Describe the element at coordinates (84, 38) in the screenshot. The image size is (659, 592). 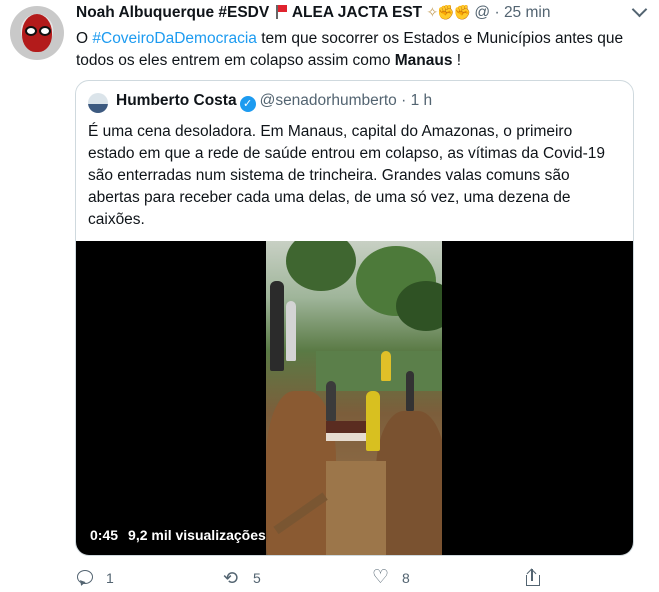
I see `tweet-text-part: O` at that location.